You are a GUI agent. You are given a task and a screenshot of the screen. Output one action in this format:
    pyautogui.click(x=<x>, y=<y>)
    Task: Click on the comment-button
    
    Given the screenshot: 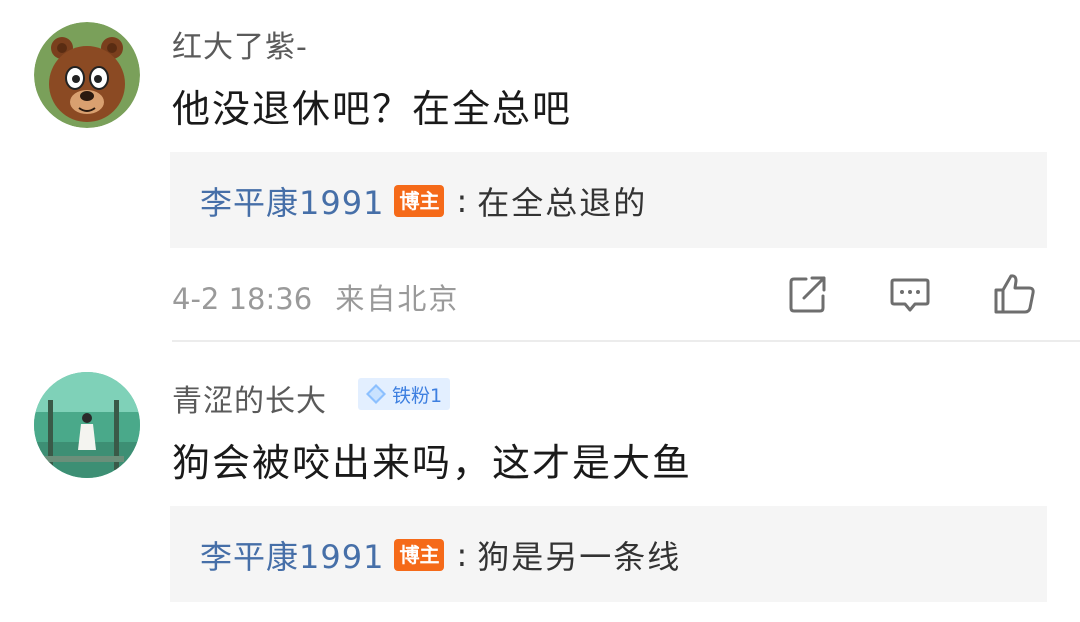 What is the action you would take?
    pyautogui.click(x=910, y=294)
    